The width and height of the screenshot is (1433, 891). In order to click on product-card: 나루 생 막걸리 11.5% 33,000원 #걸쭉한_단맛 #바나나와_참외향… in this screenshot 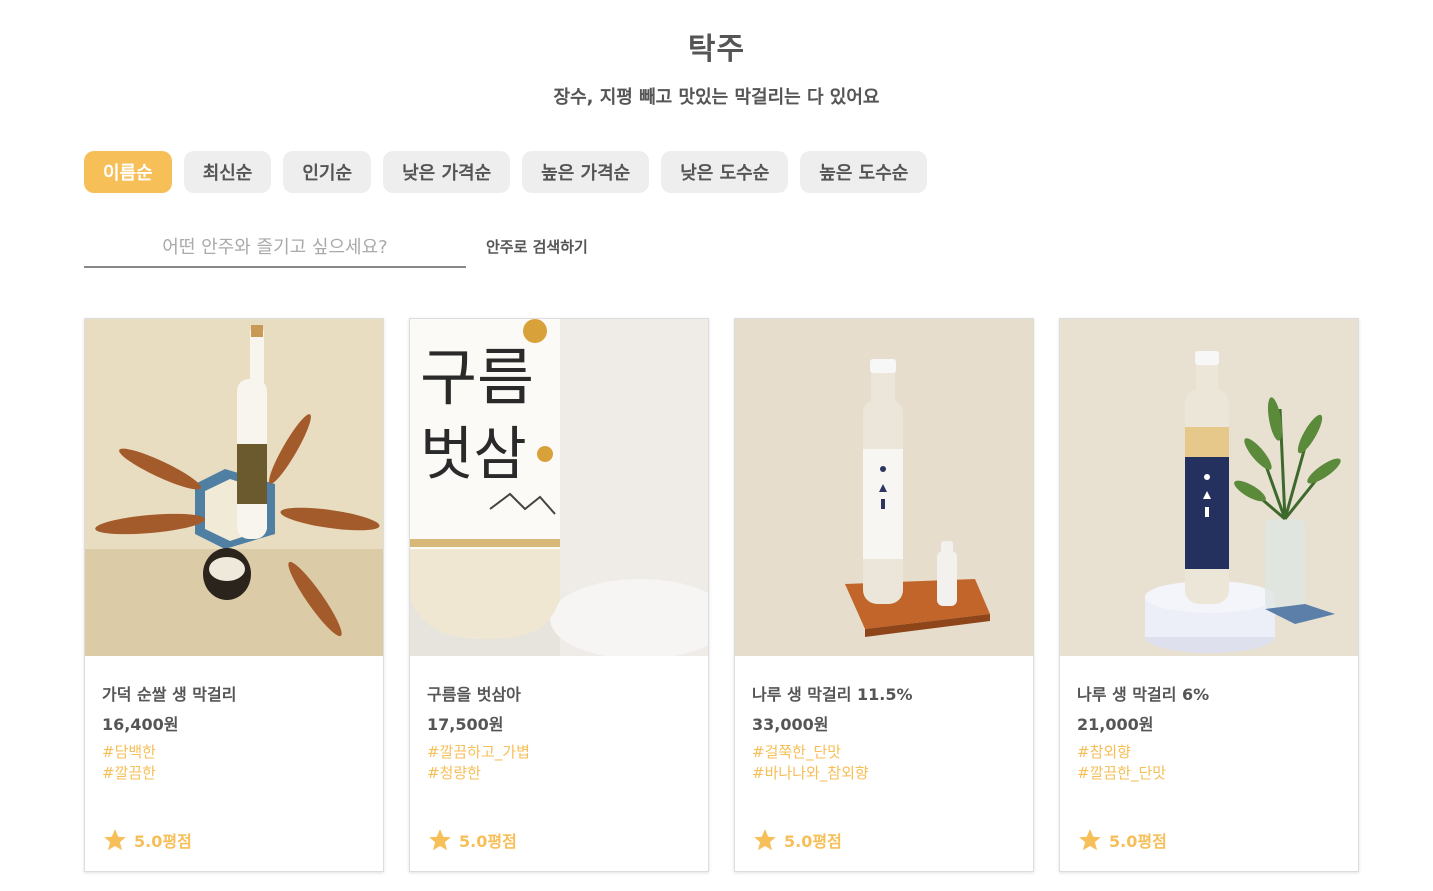, I will do `click(884, 595)`.